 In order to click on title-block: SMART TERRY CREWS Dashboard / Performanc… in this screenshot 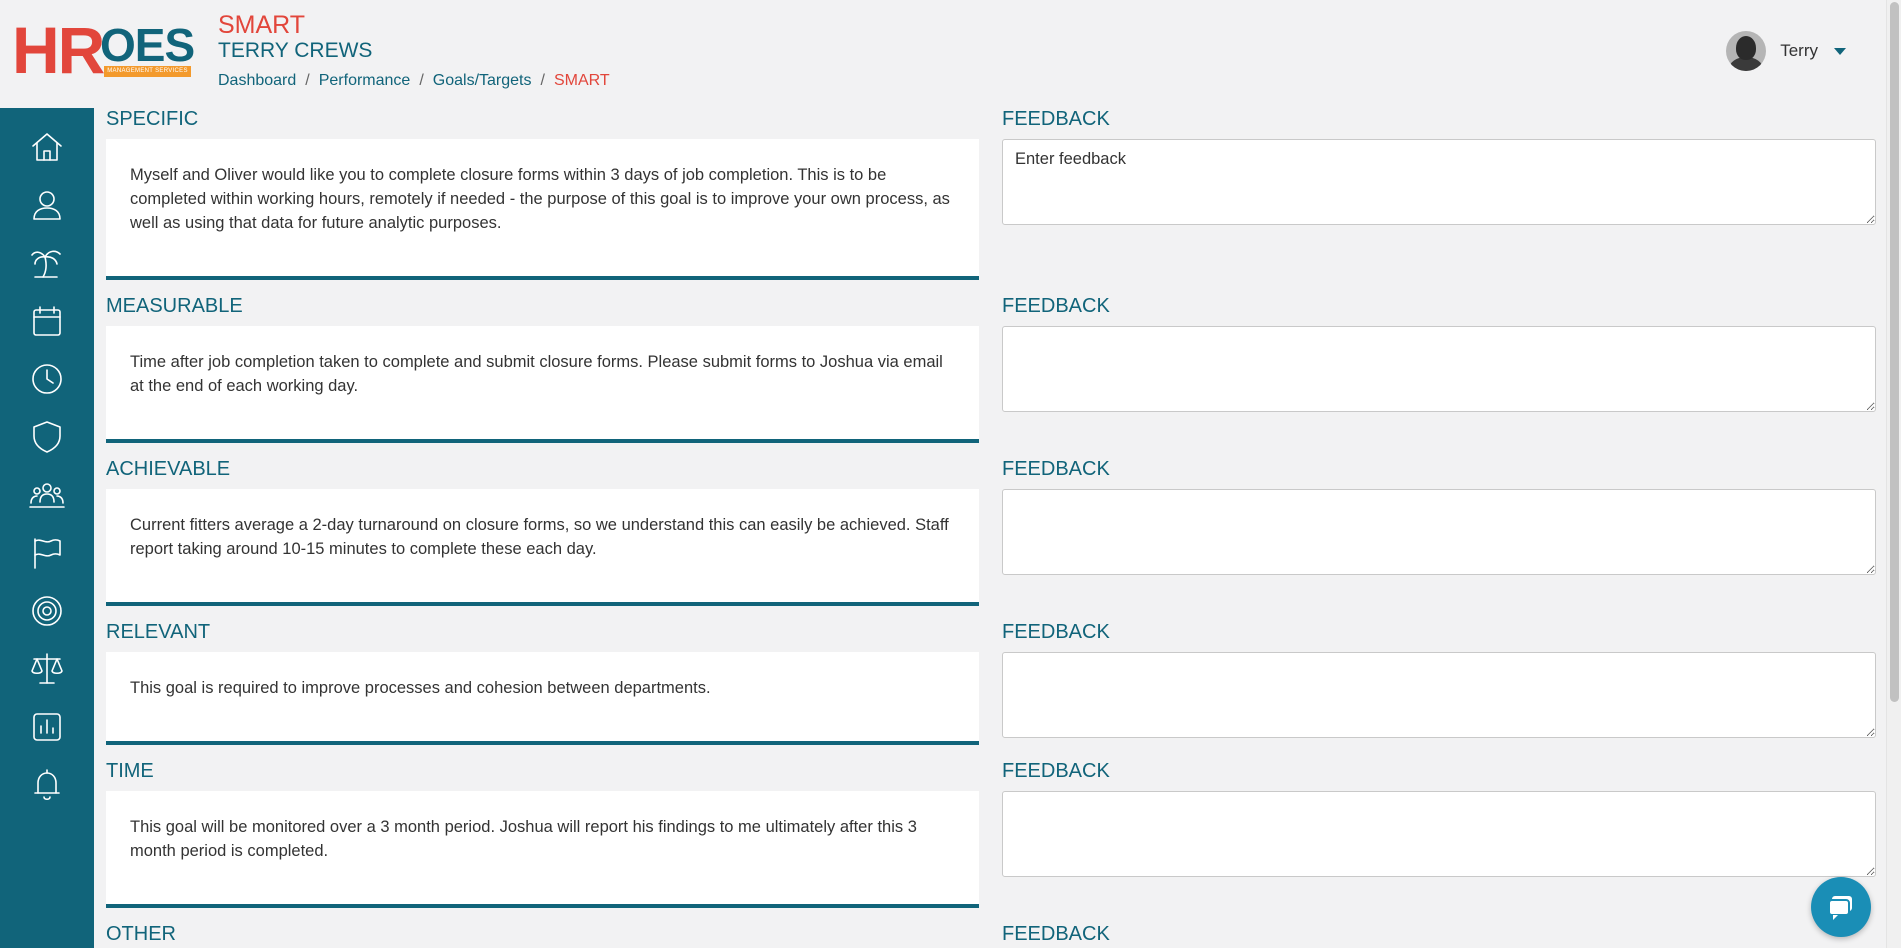, I will do `click(414, 51)`.